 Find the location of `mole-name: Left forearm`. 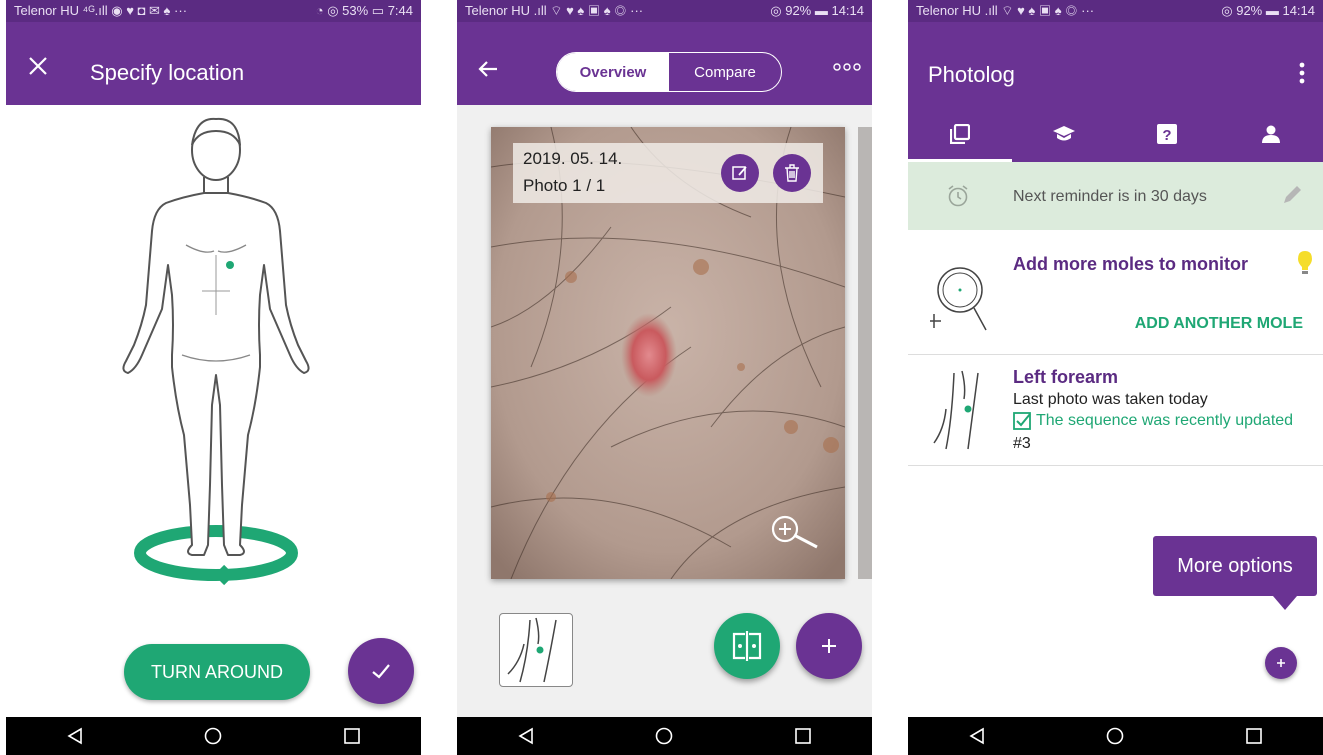

mole-name: Left forearm is located at coordinates (1066, 377).